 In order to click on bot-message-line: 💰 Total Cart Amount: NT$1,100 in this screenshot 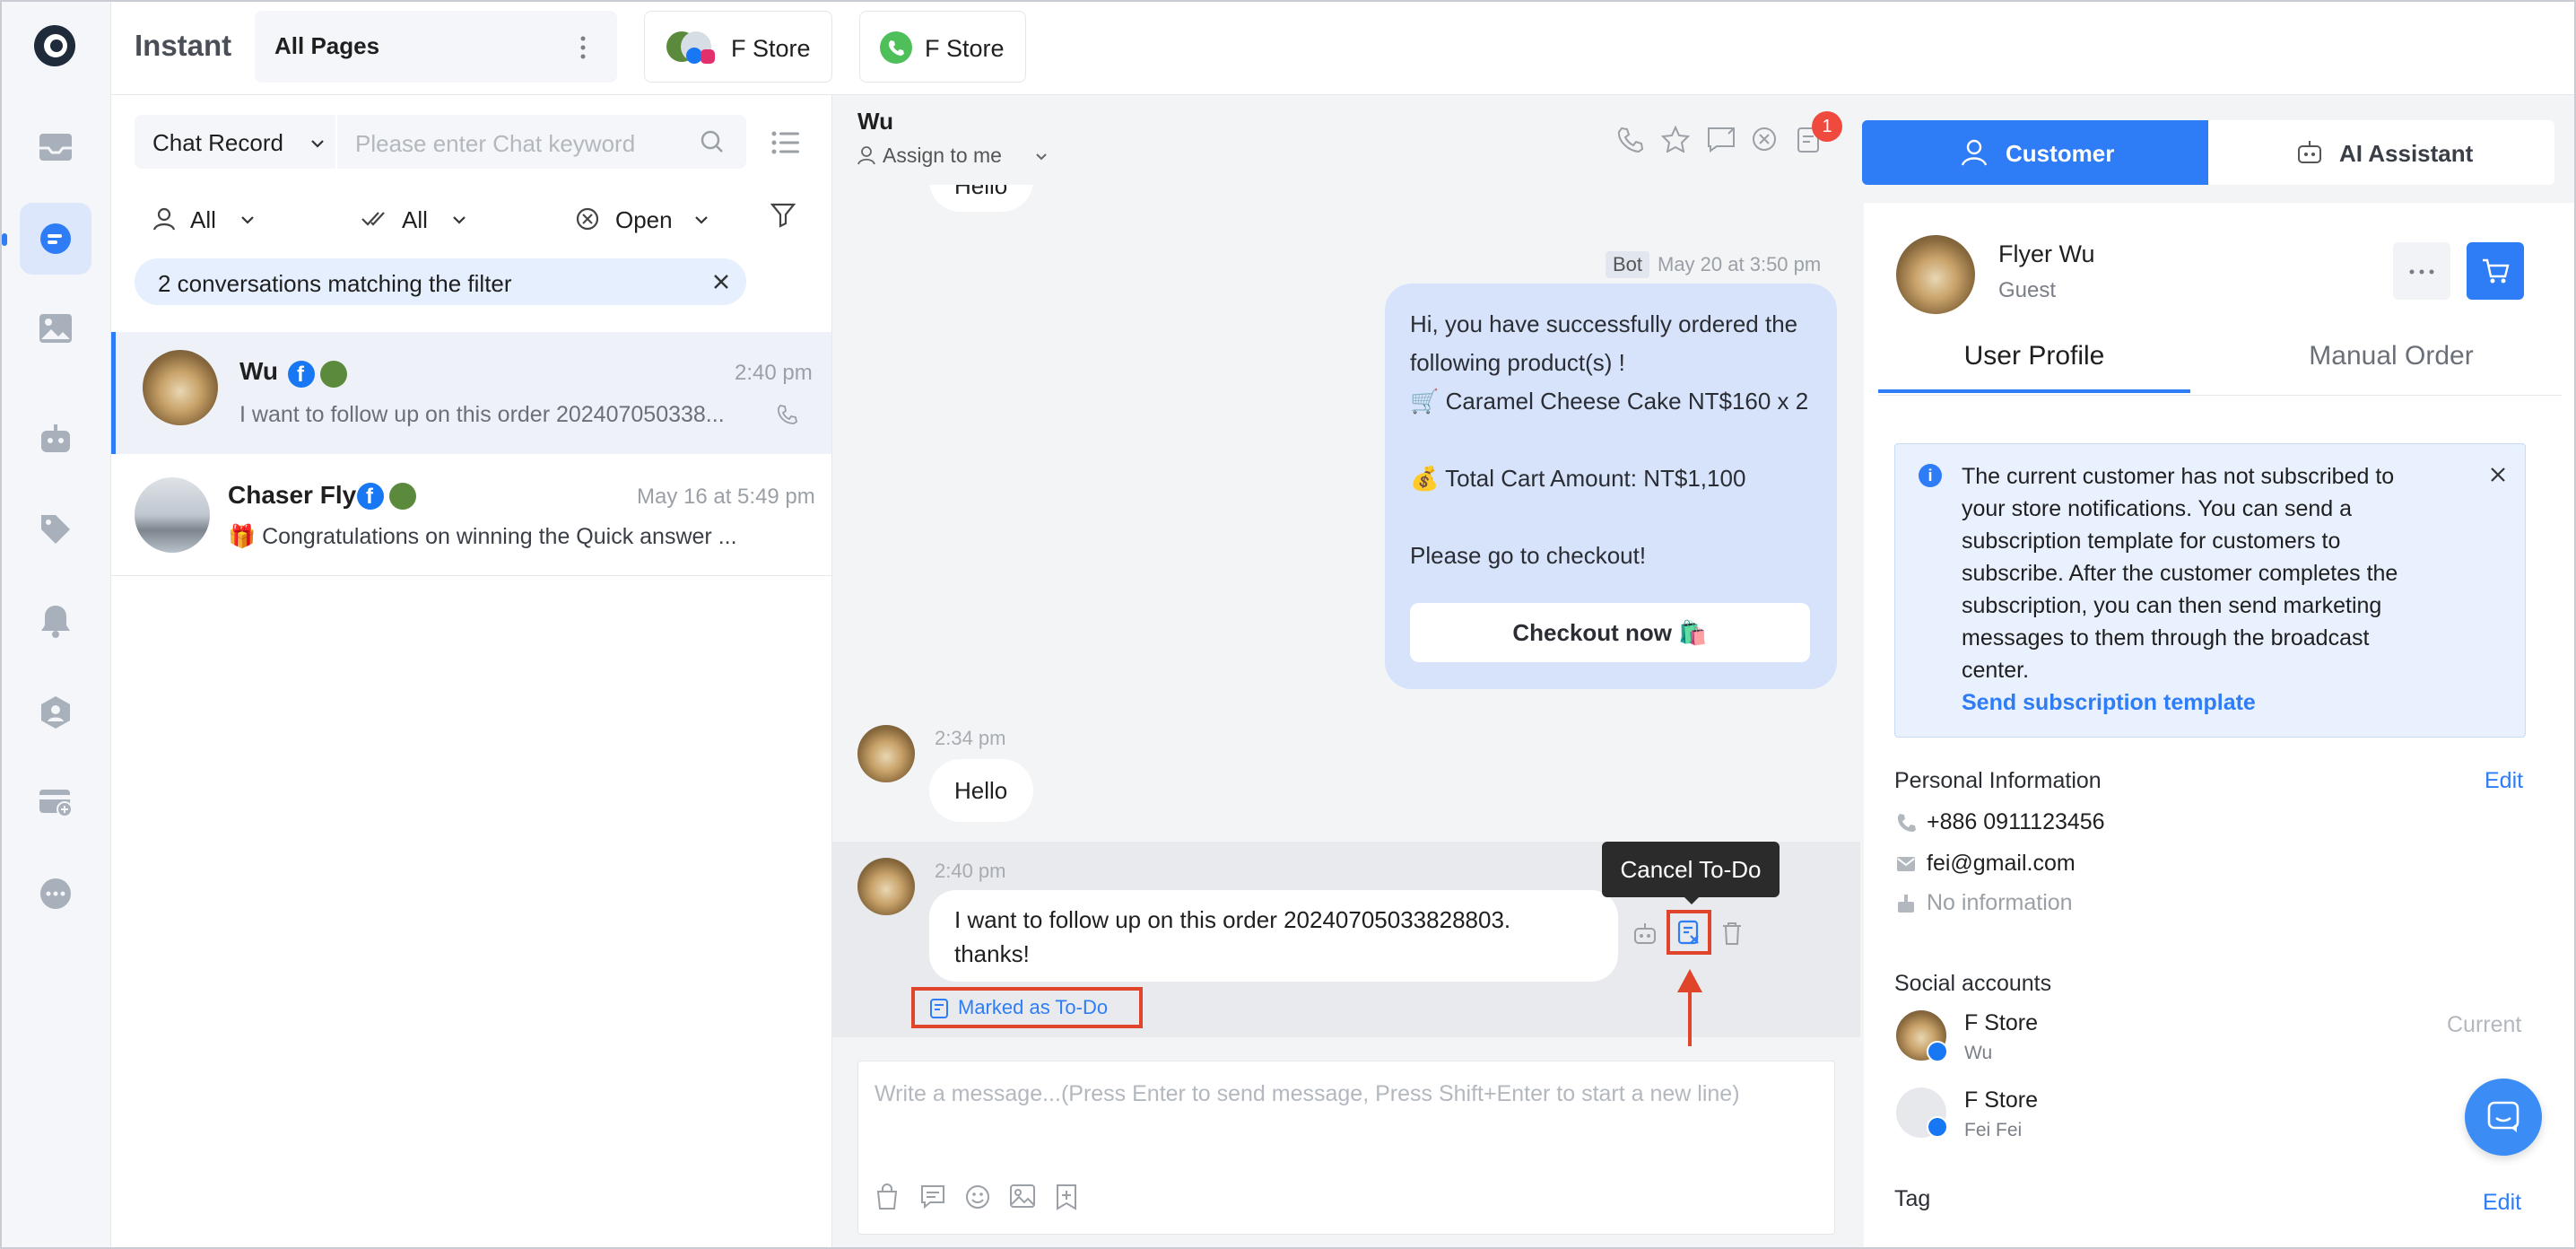, I will do `click(1578, 479)`.